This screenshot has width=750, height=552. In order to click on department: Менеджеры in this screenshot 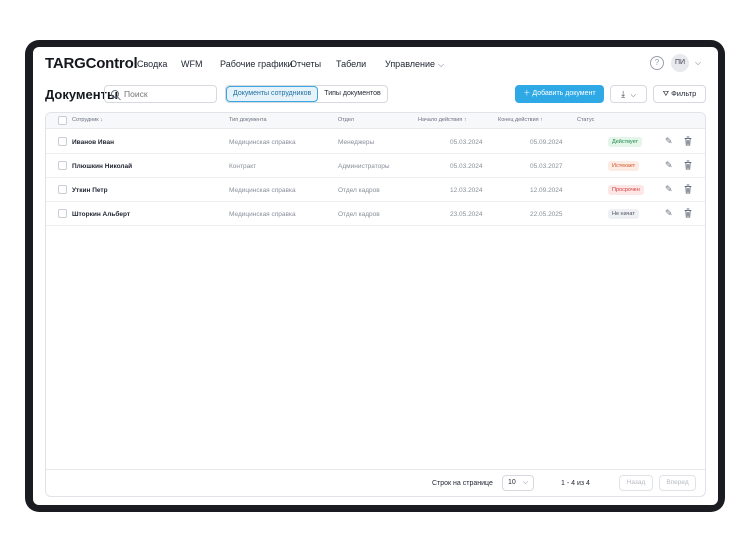, I will do `click(356, 142)`.